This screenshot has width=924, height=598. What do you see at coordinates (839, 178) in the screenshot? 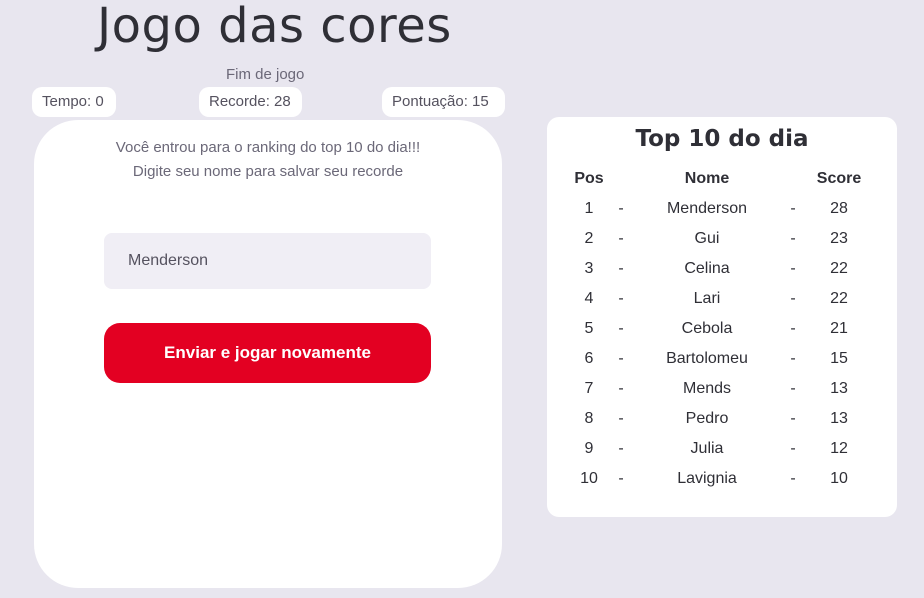
I see `header-score: Score` at bounding box center [839, 178].